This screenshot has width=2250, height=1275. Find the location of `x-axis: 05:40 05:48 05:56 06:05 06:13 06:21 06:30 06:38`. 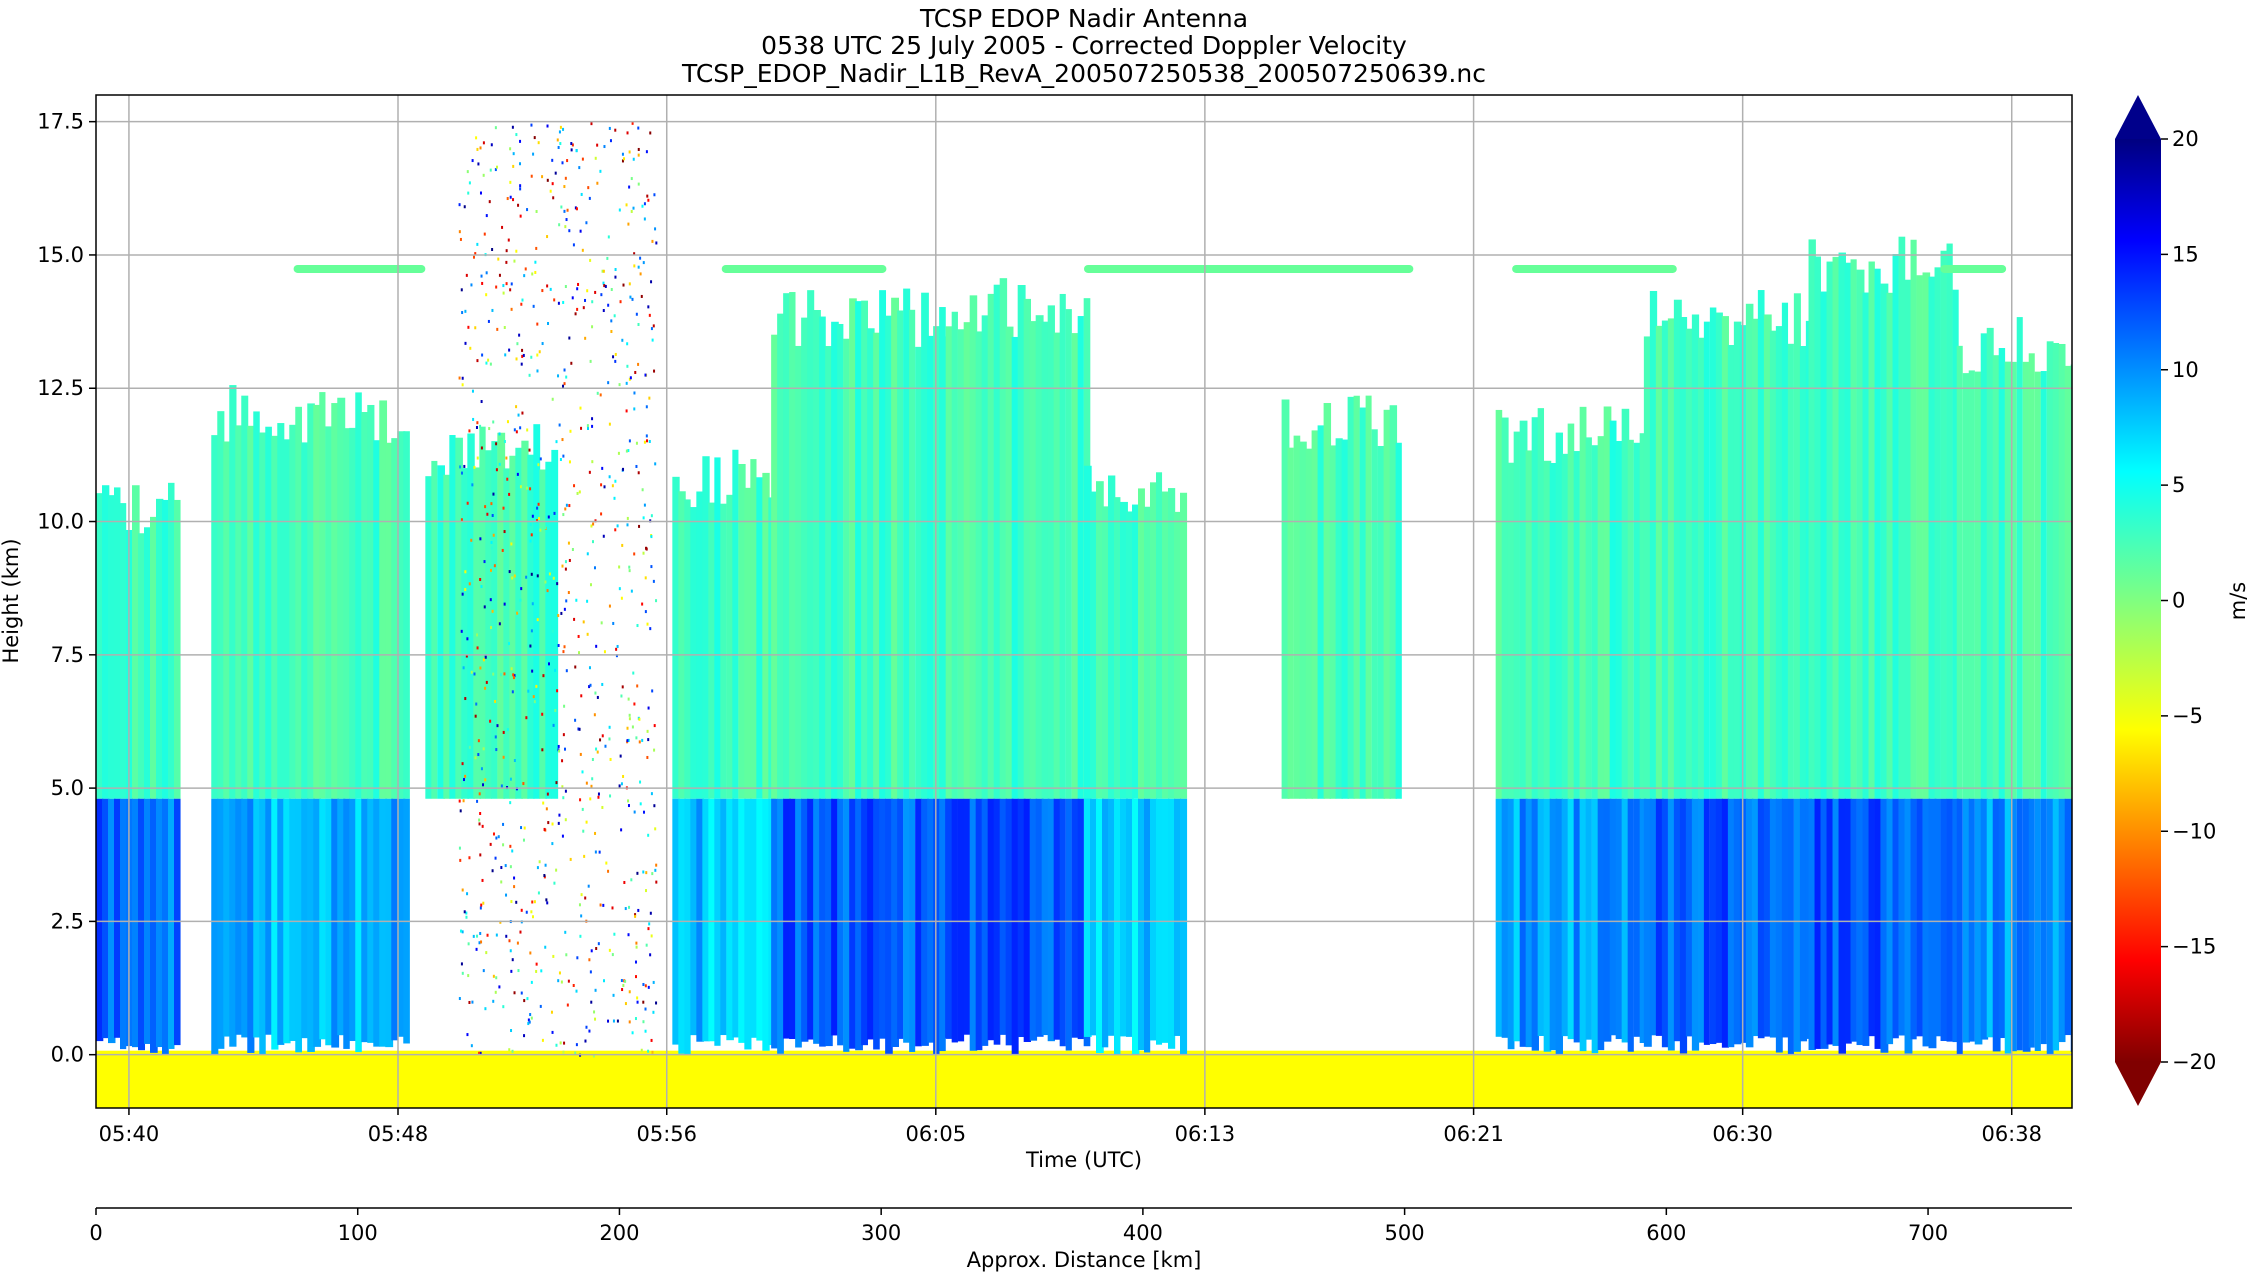

x-axis: 05:40 05:48 05:56 06:05 06:13 06:21 06:30 06:38 is located at coordinates (1070, 1127).